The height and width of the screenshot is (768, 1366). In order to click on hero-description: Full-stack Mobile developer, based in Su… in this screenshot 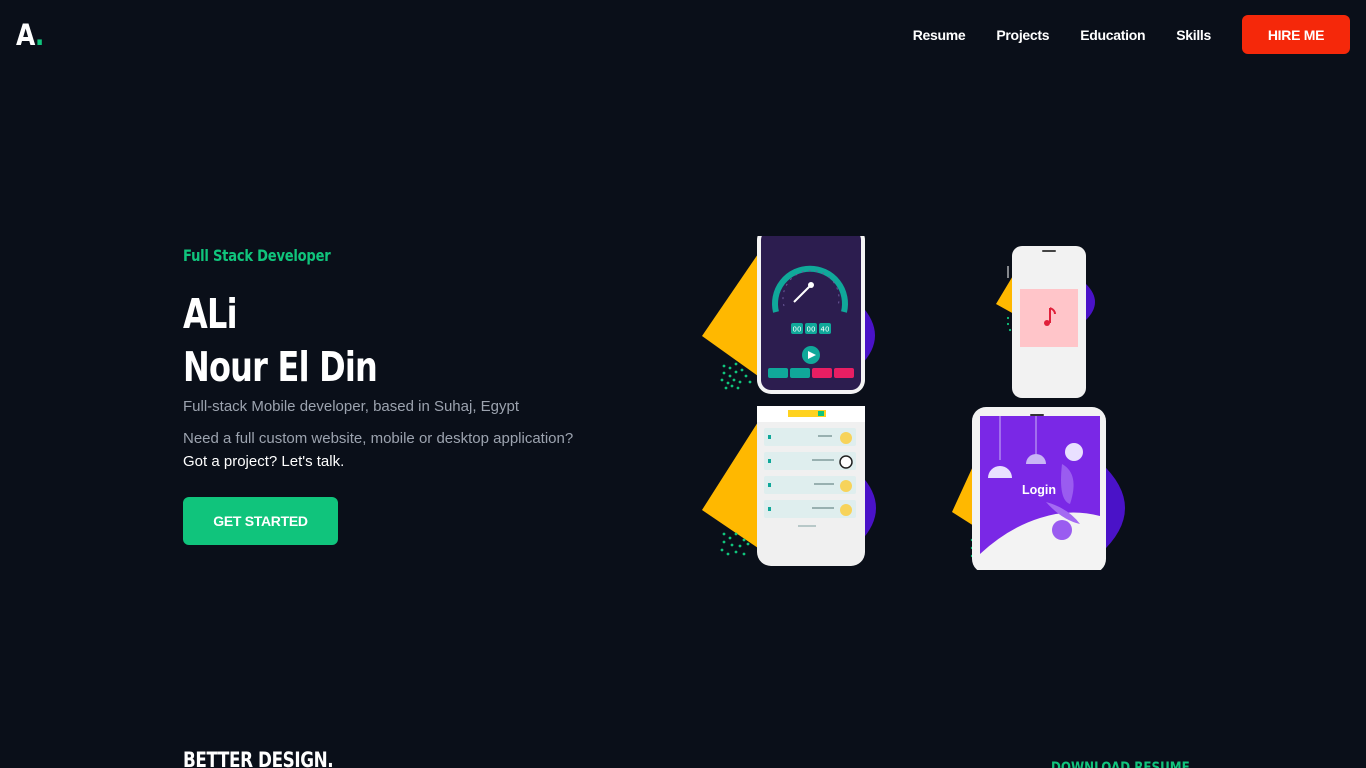, I will do `click(351, 406)`.